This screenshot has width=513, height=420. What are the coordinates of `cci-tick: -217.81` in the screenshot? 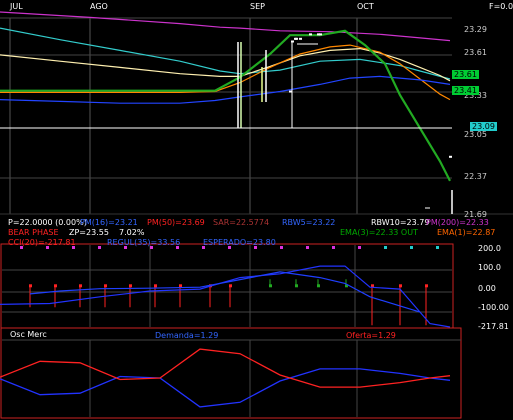 It's located at (493, 326).